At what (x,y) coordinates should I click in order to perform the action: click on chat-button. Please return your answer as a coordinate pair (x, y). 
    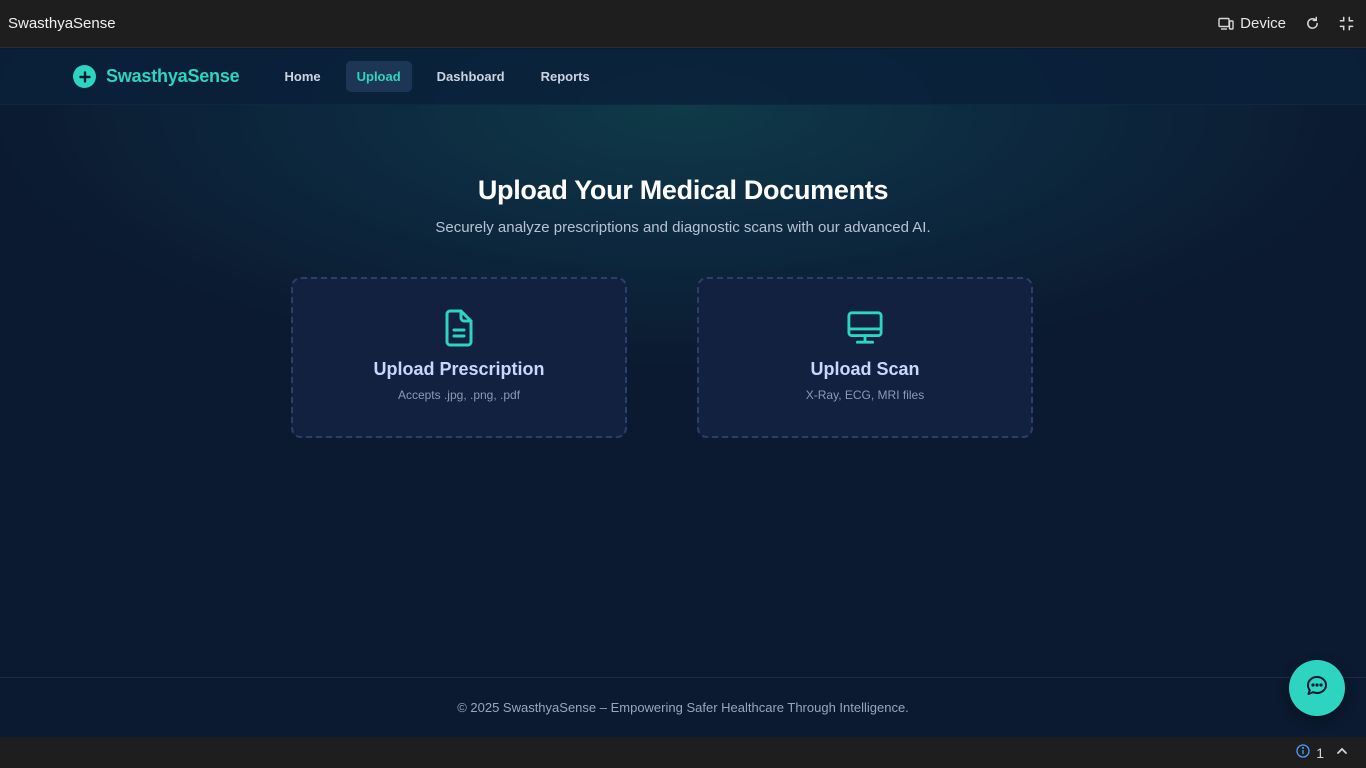
    Looking at the image, I should click on (1317, 688).